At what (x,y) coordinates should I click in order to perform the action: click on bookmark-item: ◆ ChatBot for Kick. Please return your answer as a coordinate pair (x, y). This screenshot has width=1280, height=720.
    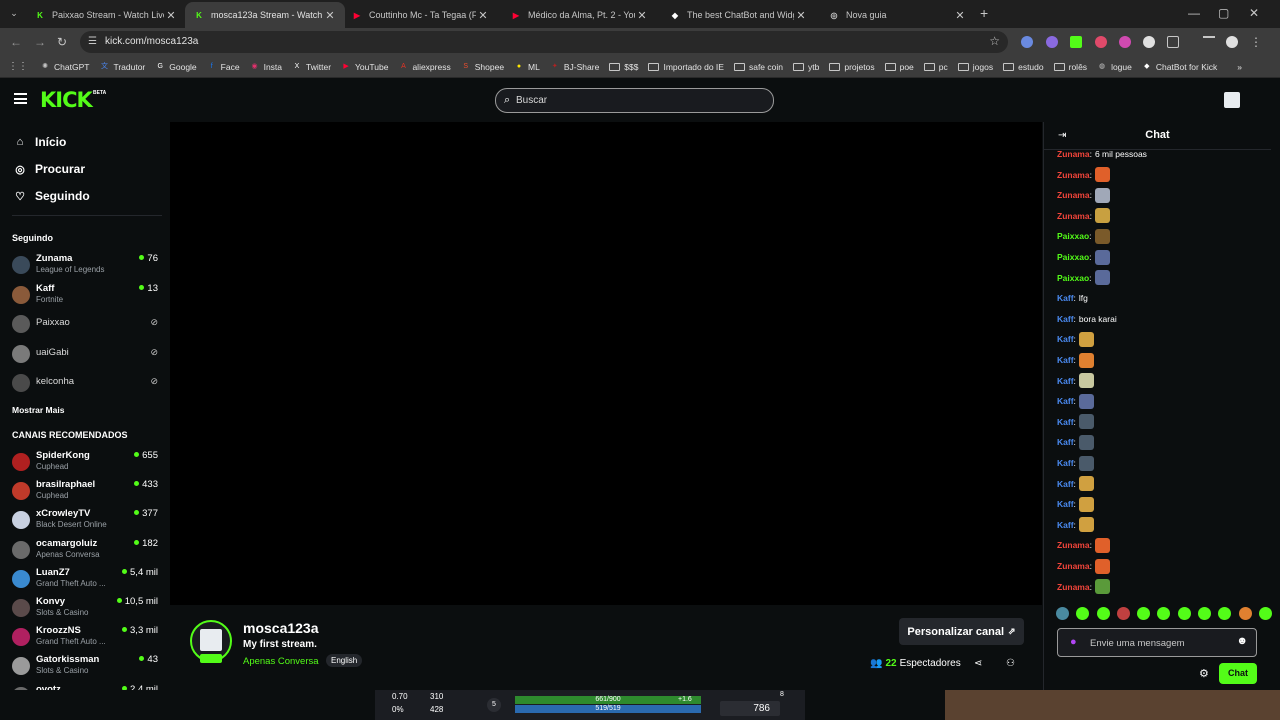
    Looking at the image, I should click on (1179, 67).